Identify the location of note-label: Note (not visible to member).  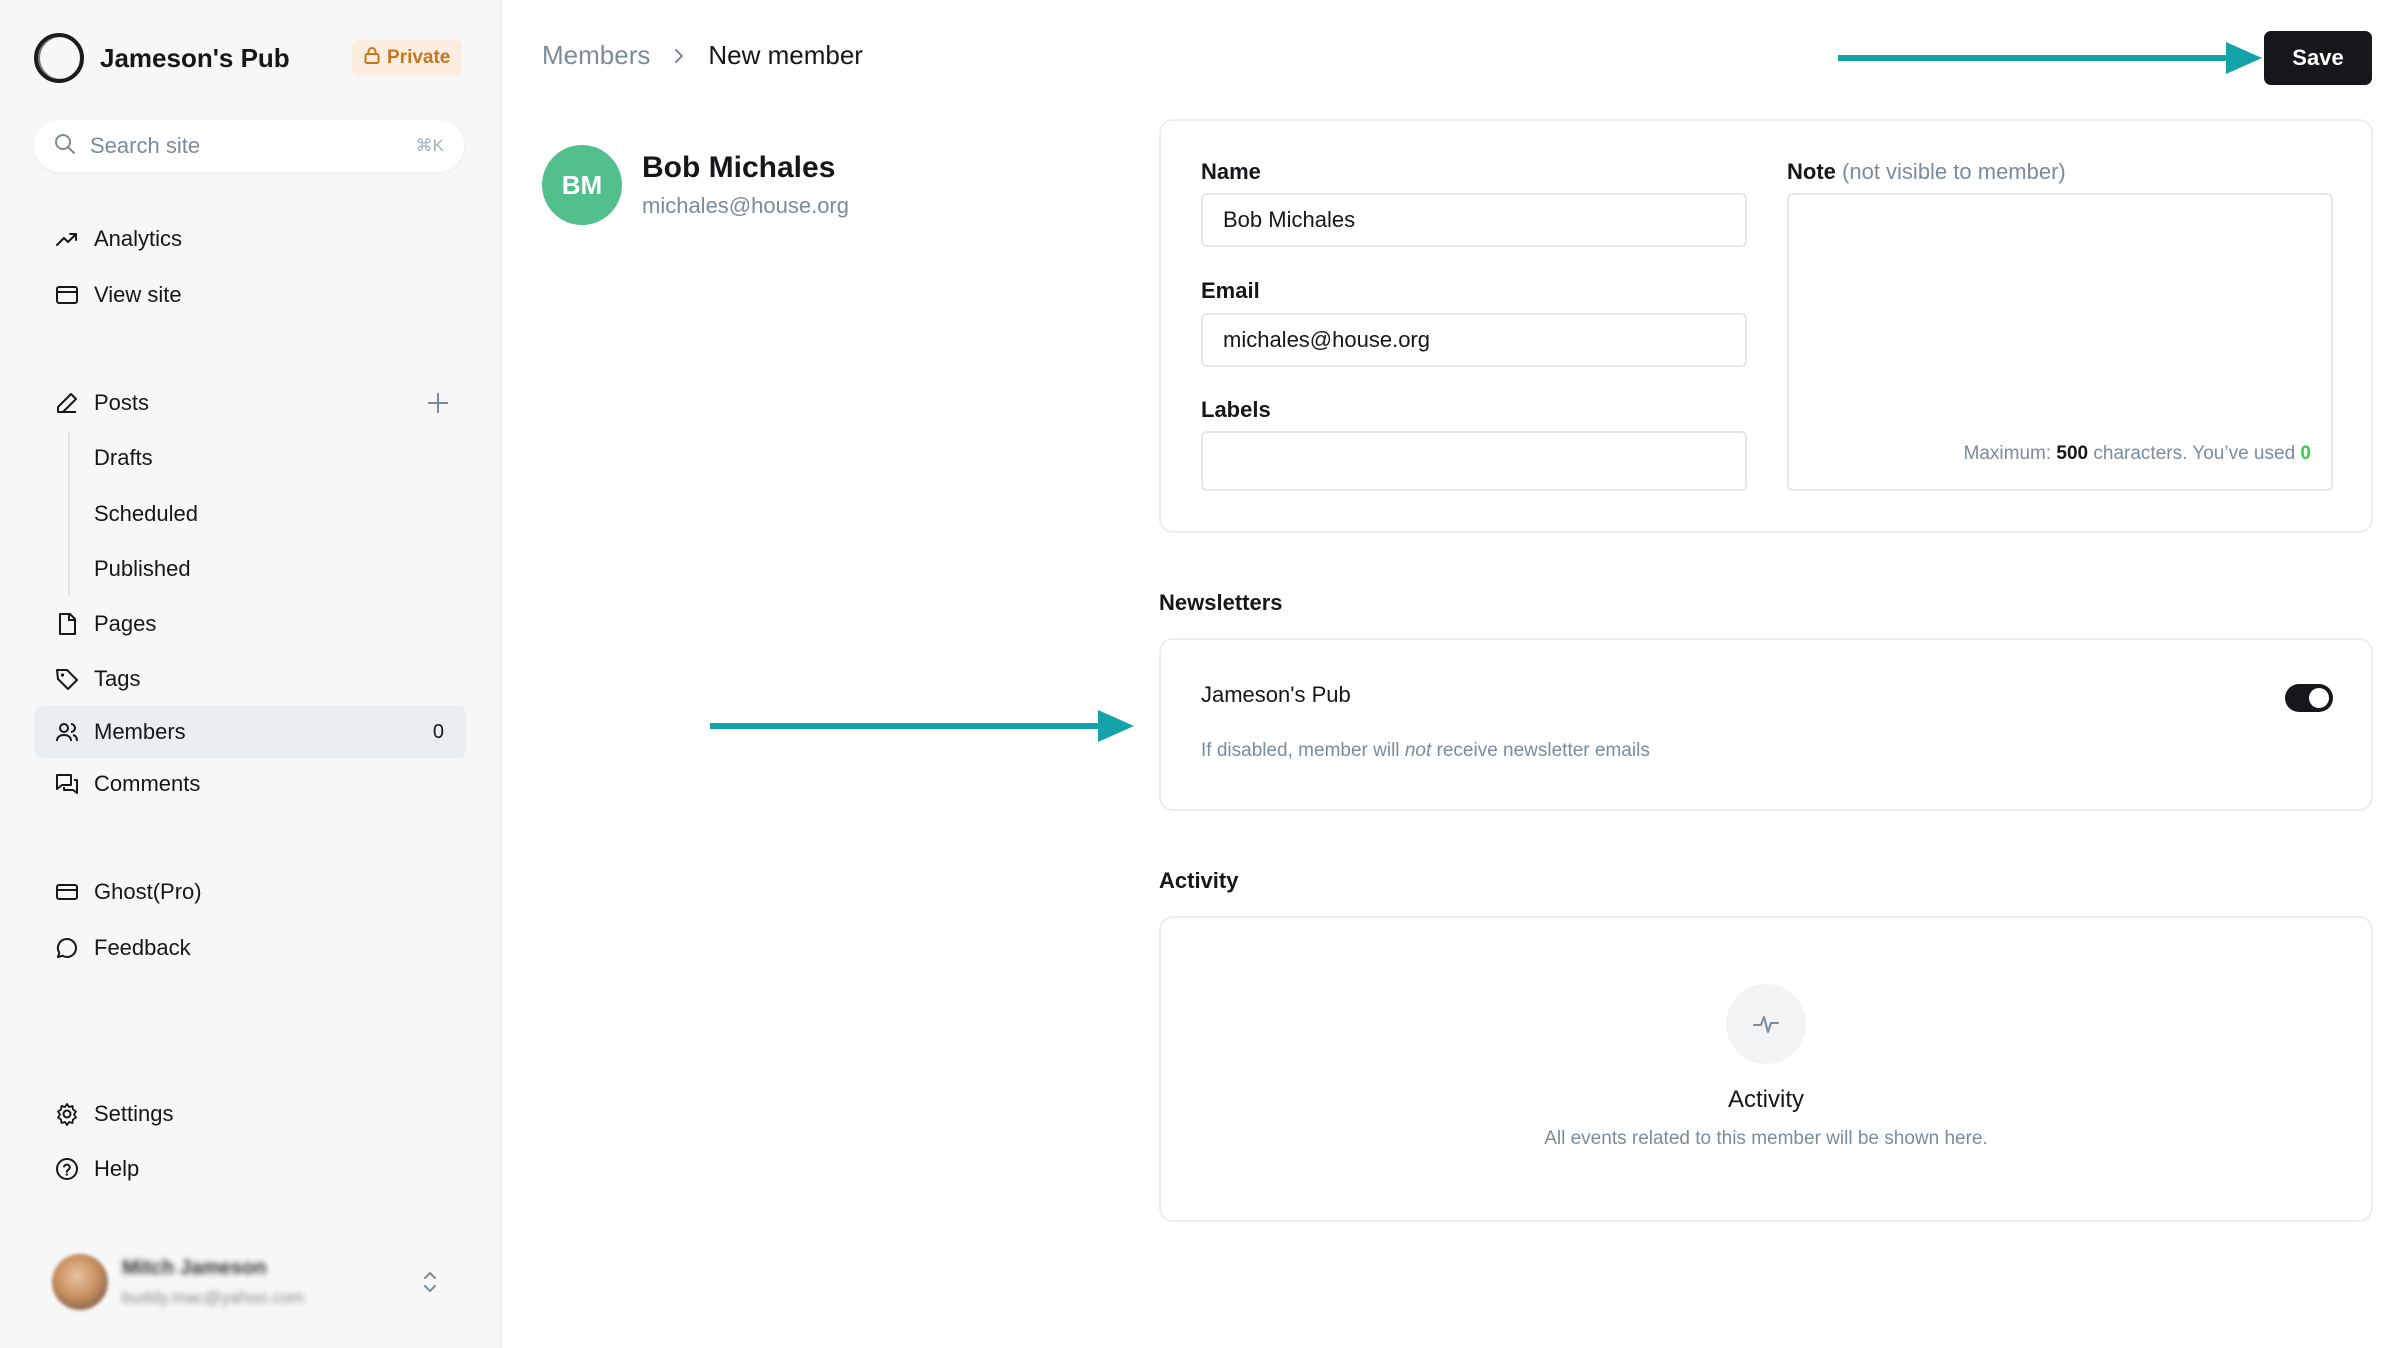
(1926, 172).